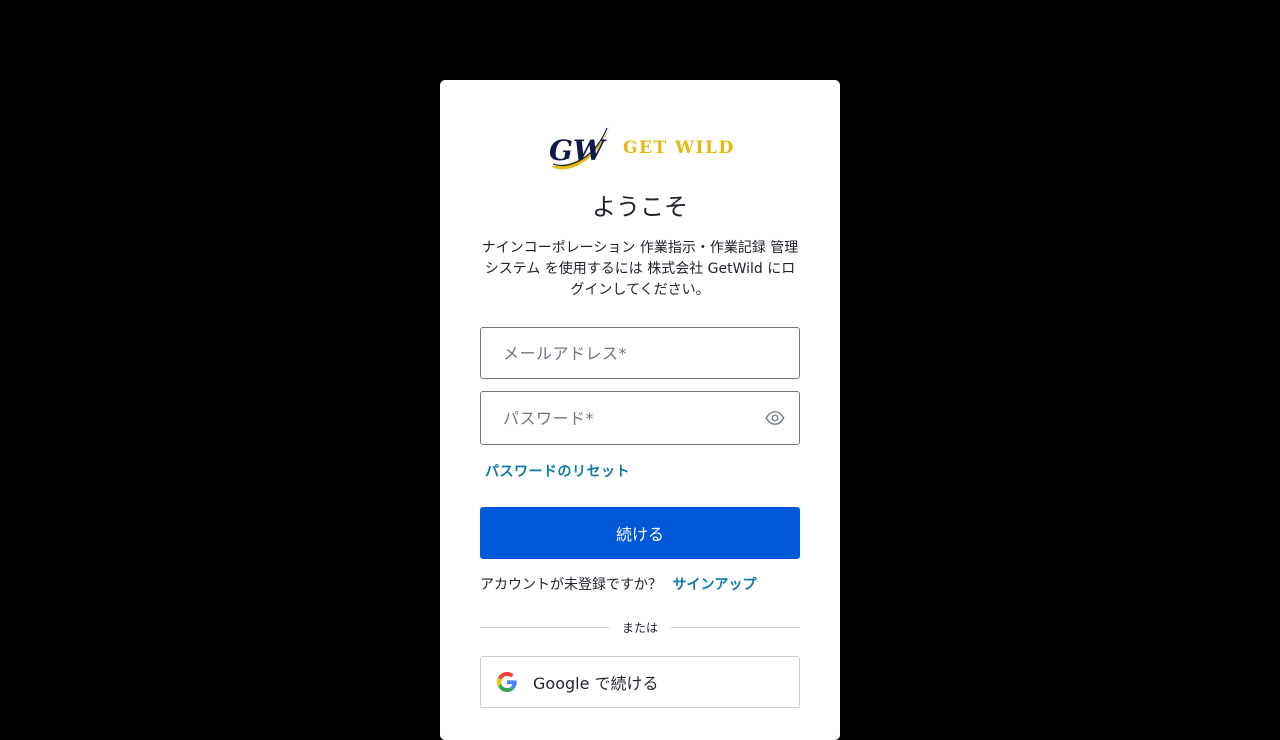 This screenshot has height=740, width=1280. Describe the element at coordinates (507, 682) in the screenshot. I see `google-icon` at that location.